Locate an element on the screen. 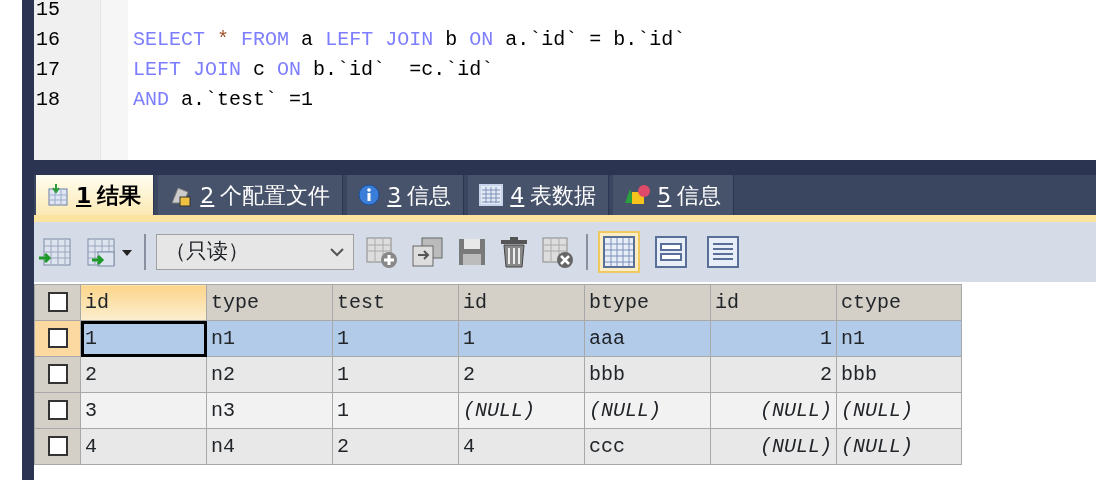 This screenshot has width=1096, height=480. line-number: 17 is located at coordinates (48, 69).